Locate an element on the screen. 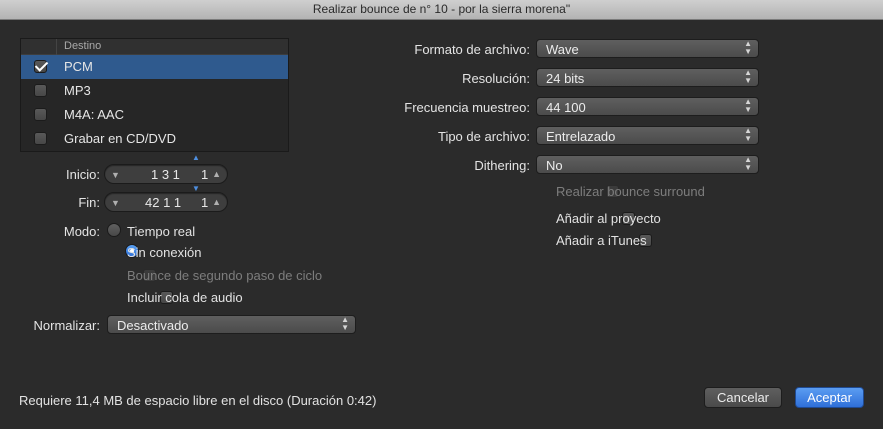 This screenshot has width=883, height=429. end-position-field: ▼ 42 1 1 1 ▲ is located at coordinates (166, 202).